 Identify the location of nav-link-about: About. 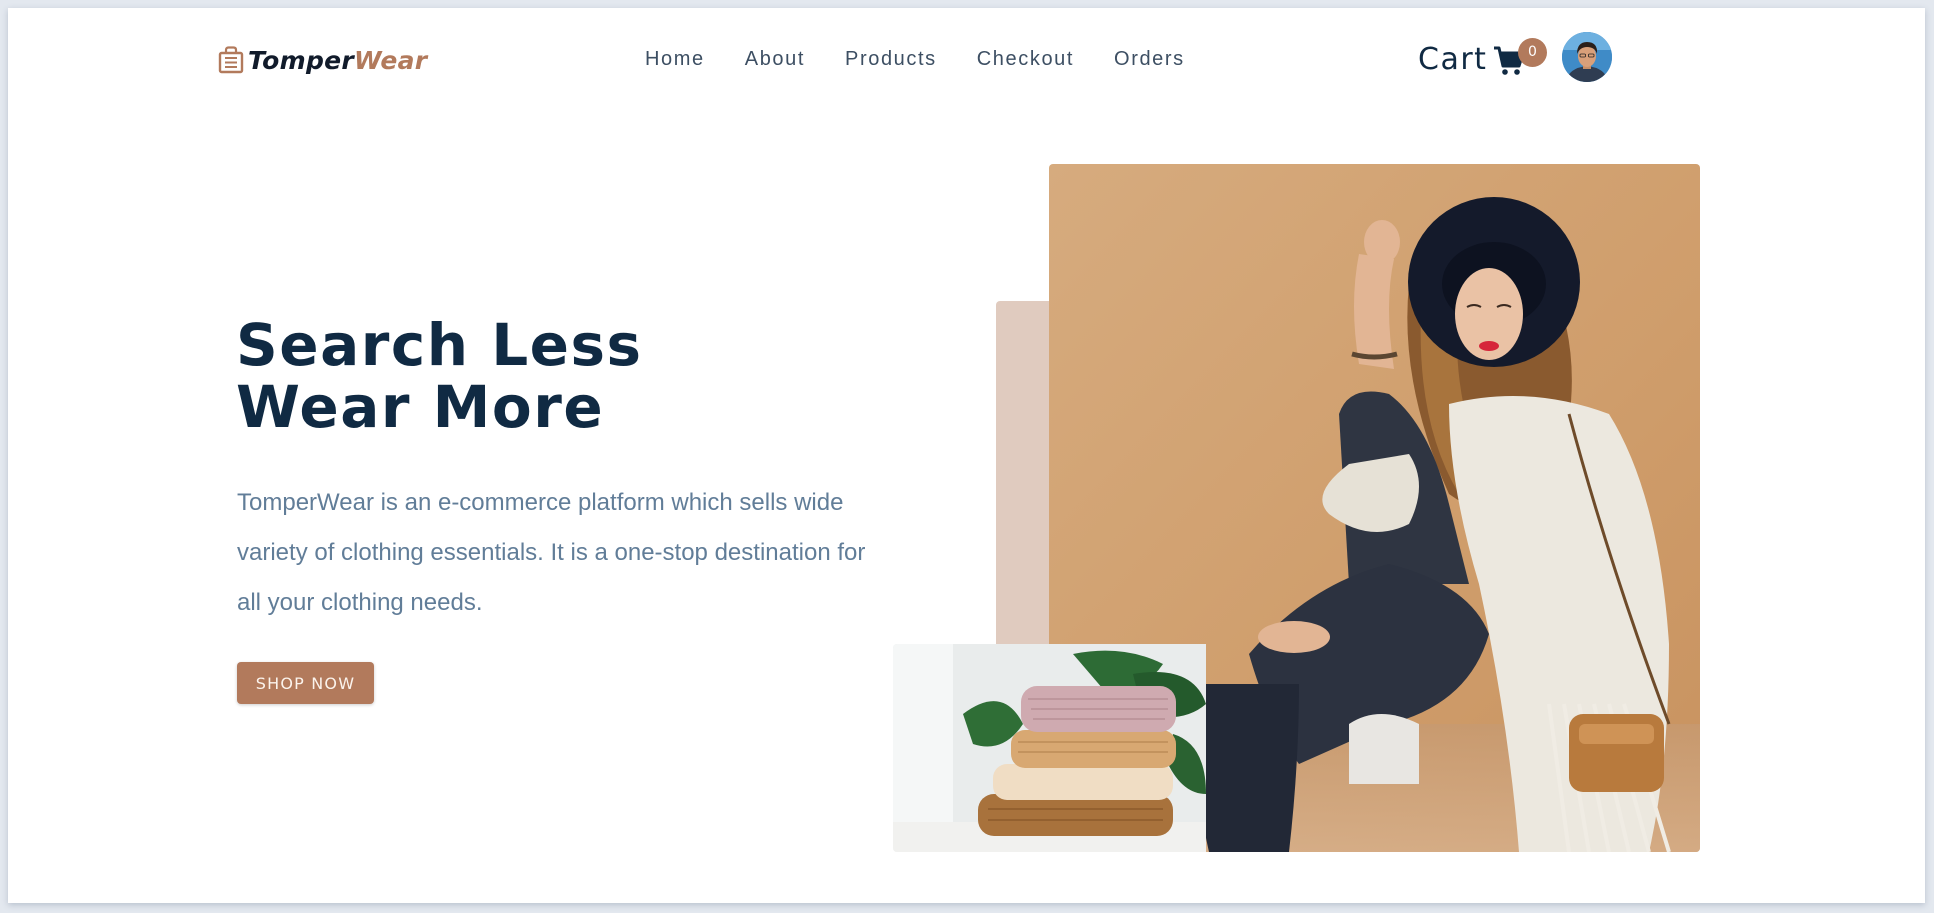
(775, 59).